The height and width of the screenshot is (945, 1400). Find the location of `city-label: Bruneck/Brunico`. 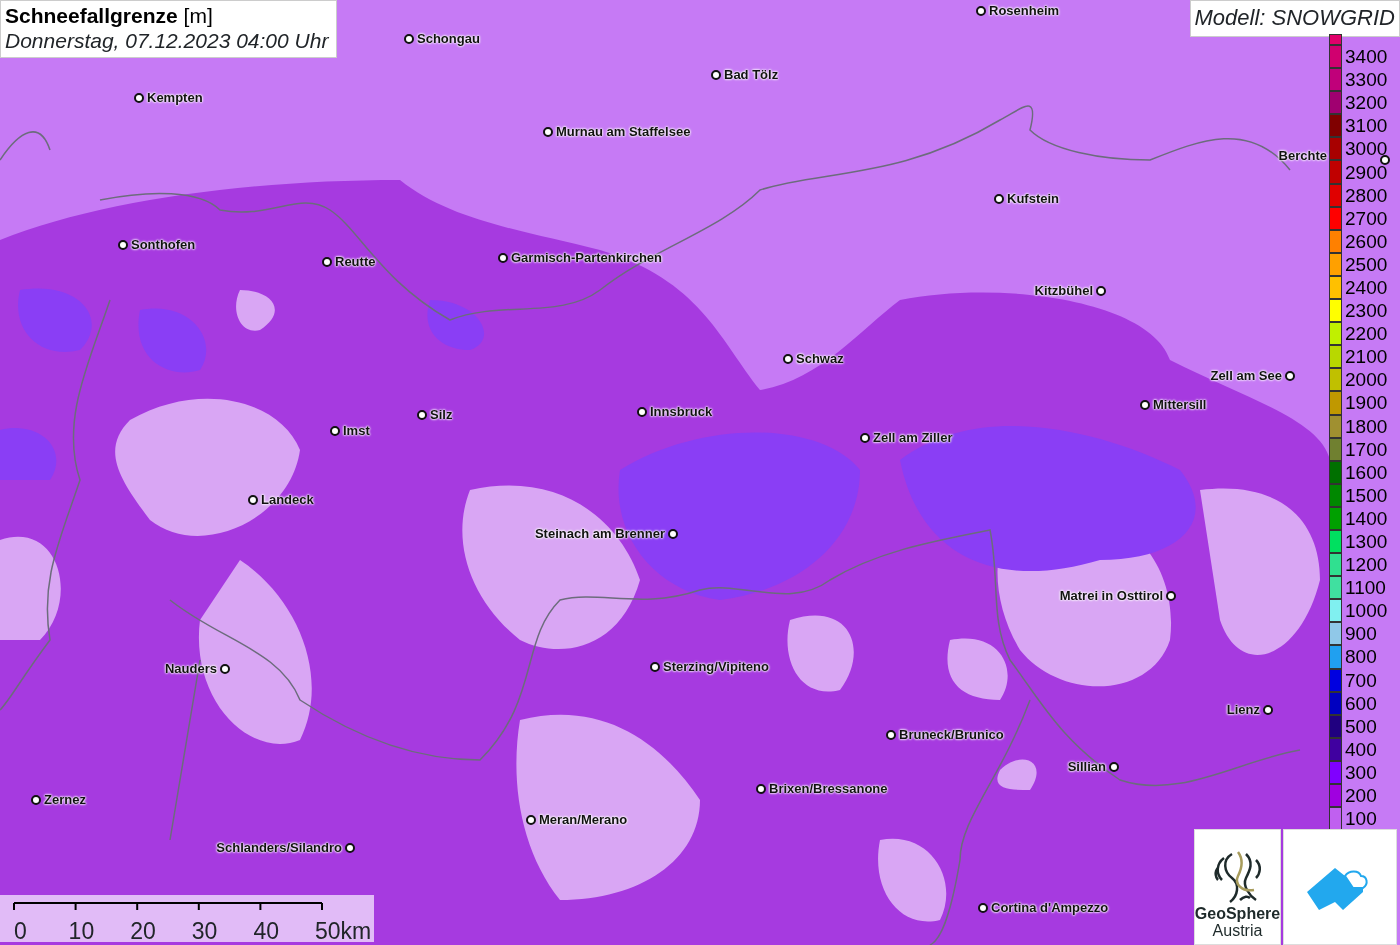

city-label: Bruneck/Brunico is located at coordinates (951, 735).